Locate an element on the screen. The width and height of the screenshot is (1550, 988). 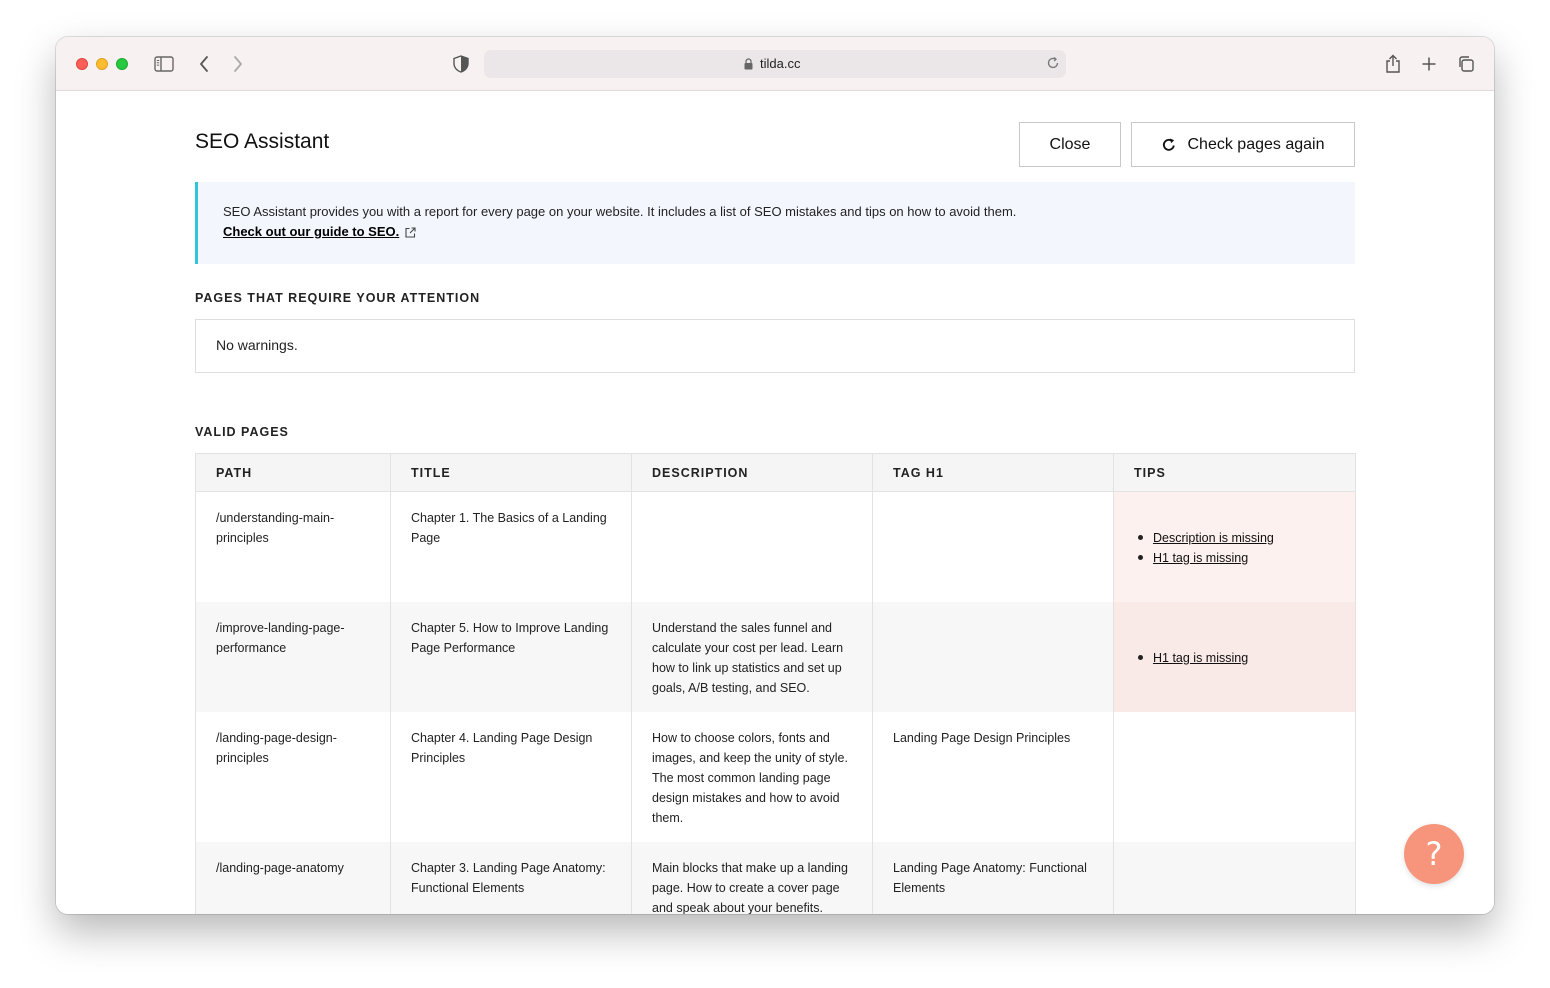
lock-icon is located at coordinates (748, 66).